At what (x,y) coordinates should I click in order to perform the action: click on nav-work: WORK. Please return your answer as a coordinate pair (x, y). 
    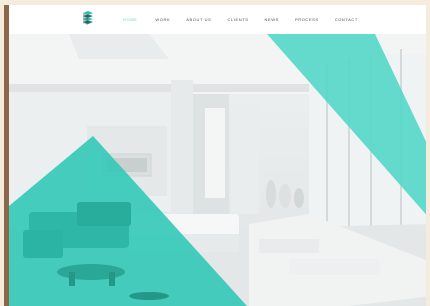
    Looking at the image, I should click on (162, 19).